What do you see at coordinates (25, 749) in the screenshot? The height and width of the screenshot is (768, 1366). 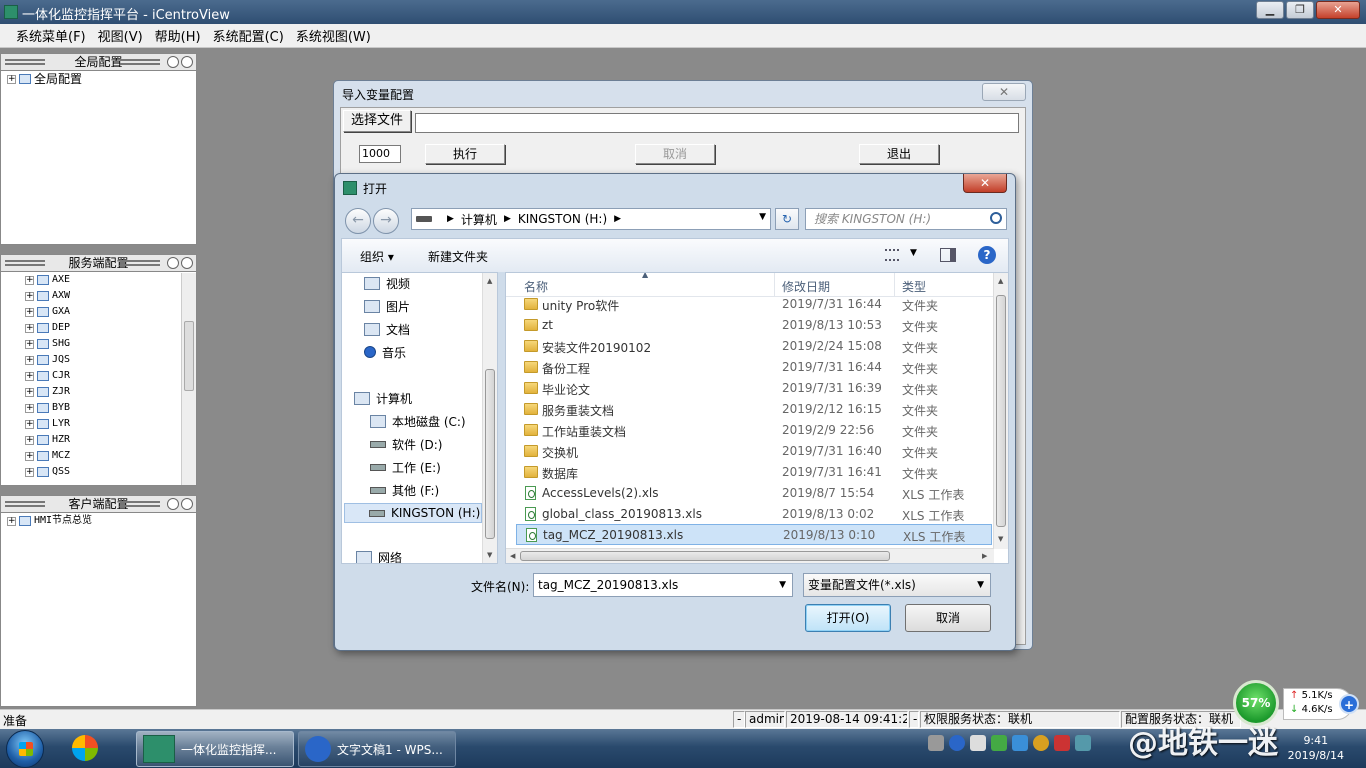 I see `start-button` at bounding box center [25, 749].